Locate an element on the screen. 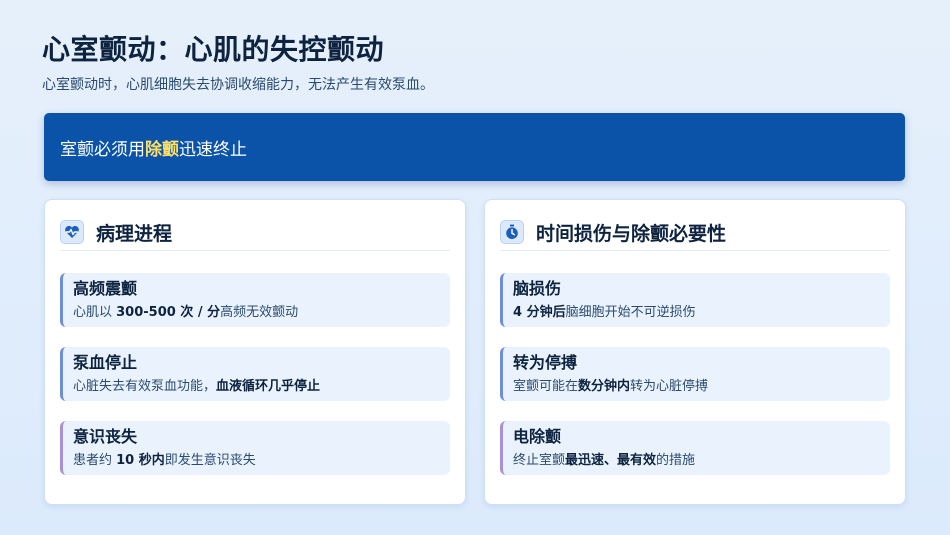 This screenshot has width=950, height=535. card-text: 4 分钟后脑细胞开始不可逆损伤 is located at coordinates (701, 313).